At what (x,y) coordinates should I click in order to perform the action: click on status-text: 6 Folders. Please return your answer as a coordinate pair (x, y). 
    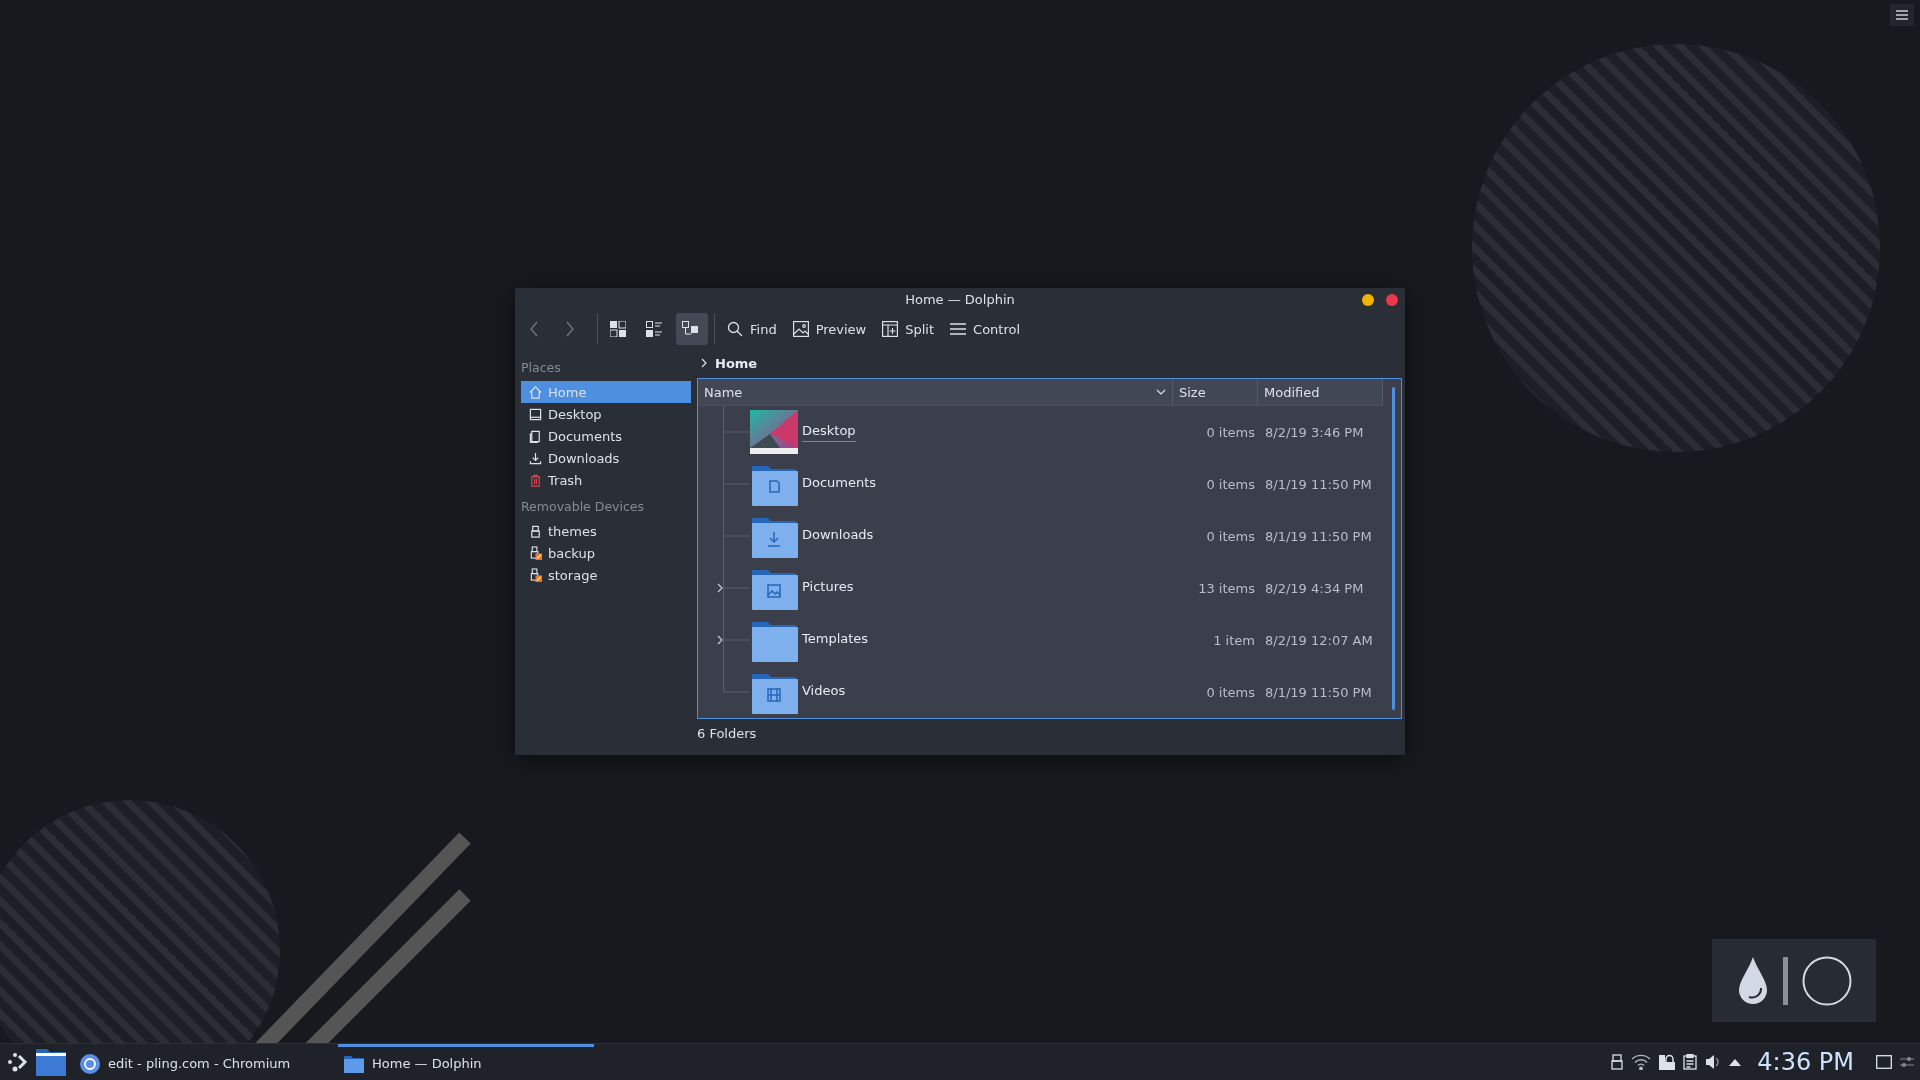
    Looking at the image, I should click on (727, 733).